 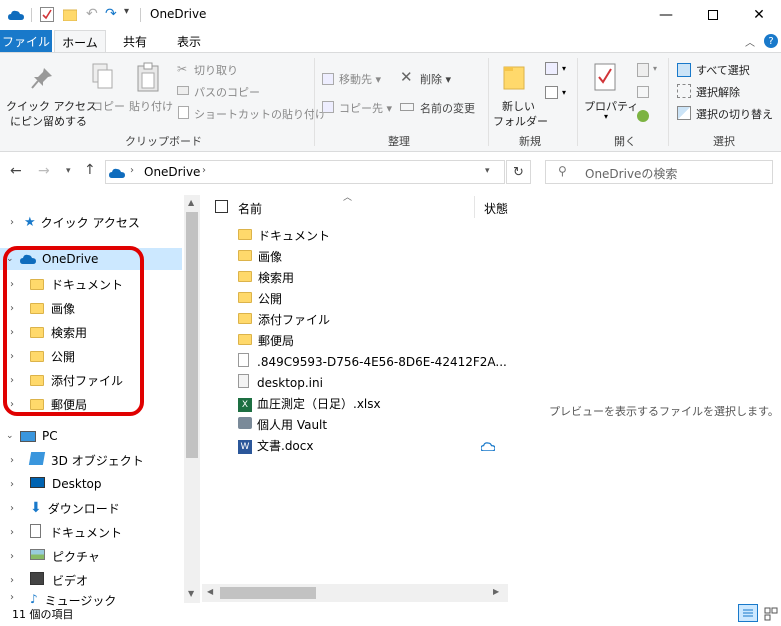 What do you see at coordinates (191, 593) in the screenshot?
I see `scroll-down-icon: ▼` at bounding box center [191, 593].